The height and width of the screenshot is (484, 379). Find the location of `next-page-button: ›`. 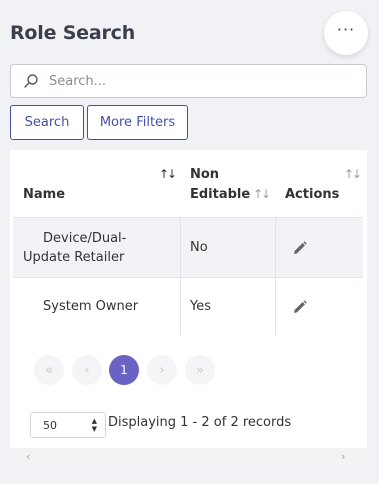

next-page-button: › is located at coordinates (162, 370).